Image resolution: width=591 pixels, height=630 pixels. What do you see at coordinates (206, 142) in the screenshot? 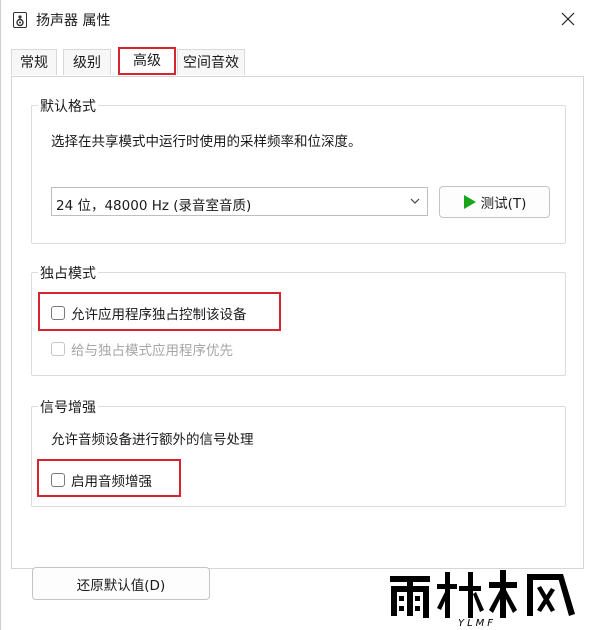
I see `default-format-description: 选择在共享模式中运行时使用的采样频率和位深度。` at bounding box center [206, 142].